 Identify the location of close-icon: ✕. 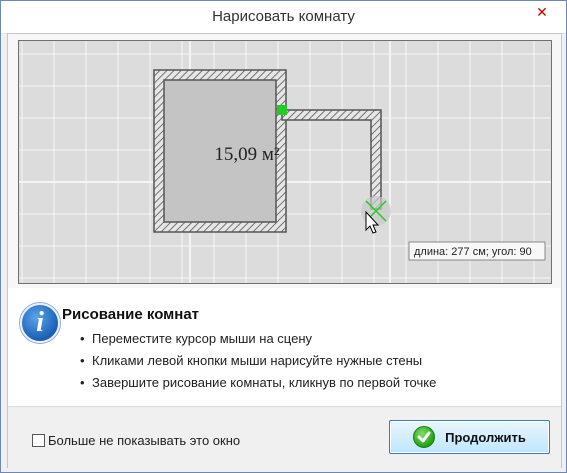
(542, 13).